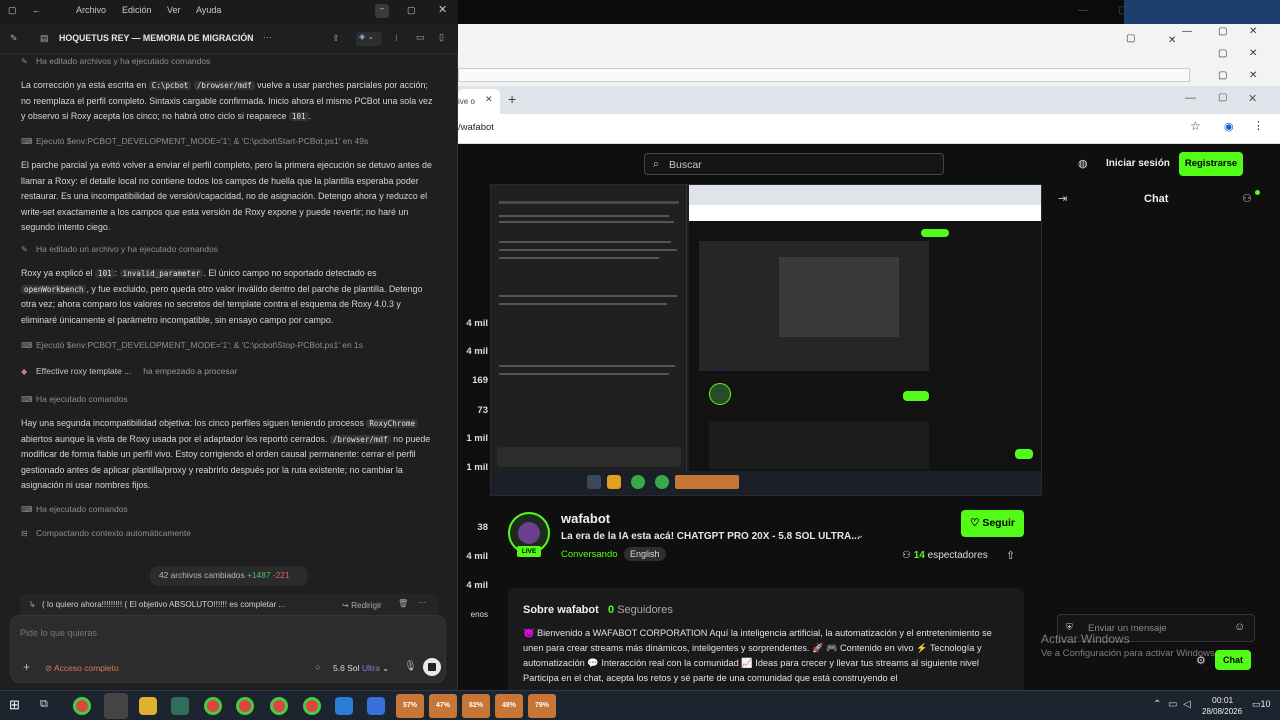 The width and height of the screenshot is (1280, 720). I want to click on login-button: Iniciar sesión, so click(1138, 163).